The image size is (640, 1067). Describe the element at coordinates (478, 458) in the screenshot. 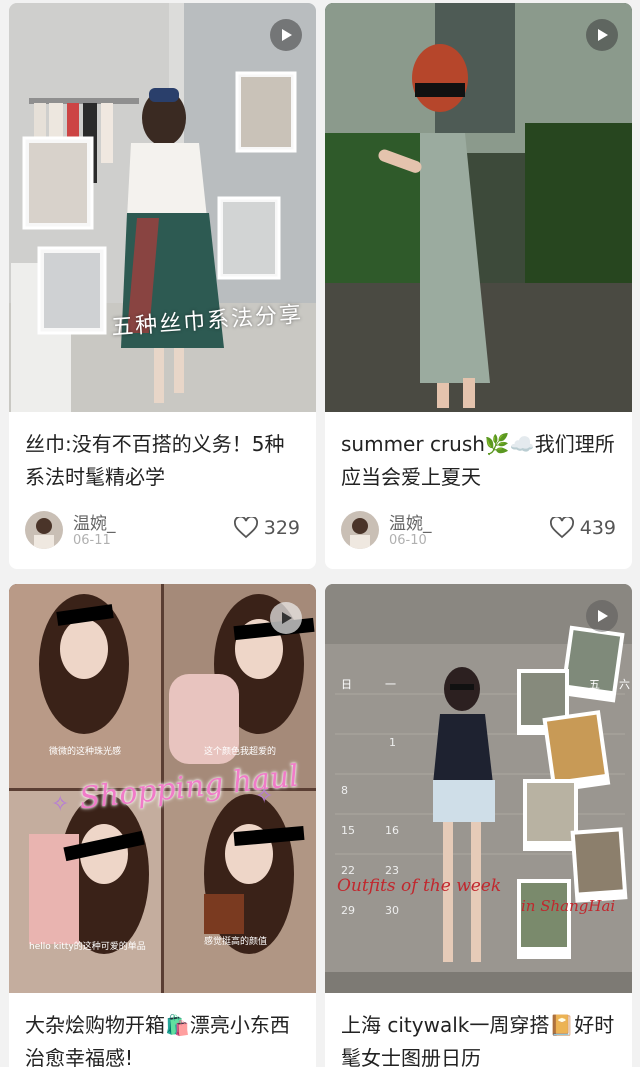

I see `post-title: summer crush🌿☁️我们理所应当会爱上夏天` at that location.